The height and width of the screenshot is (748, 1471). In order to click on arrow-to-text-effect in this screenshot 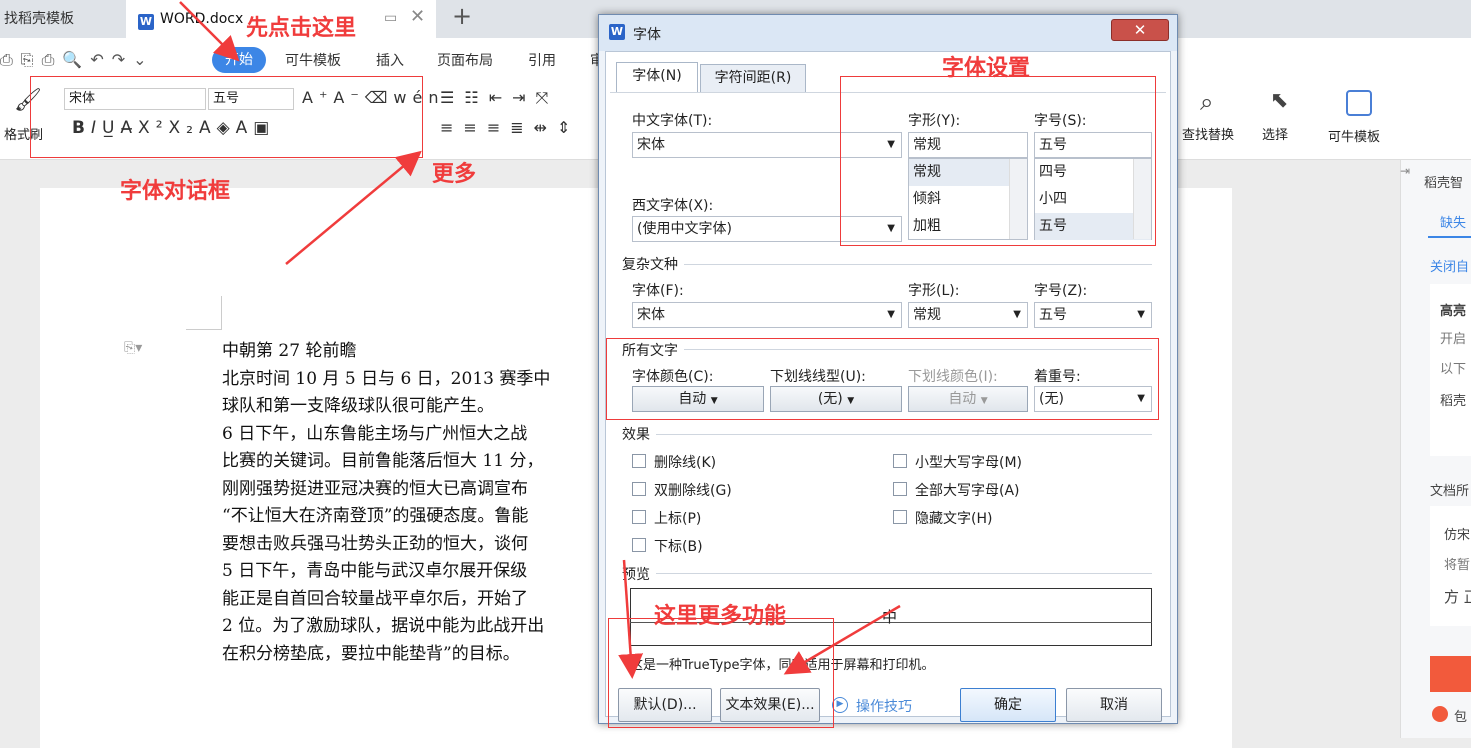, I will do `click(842, 639)`.